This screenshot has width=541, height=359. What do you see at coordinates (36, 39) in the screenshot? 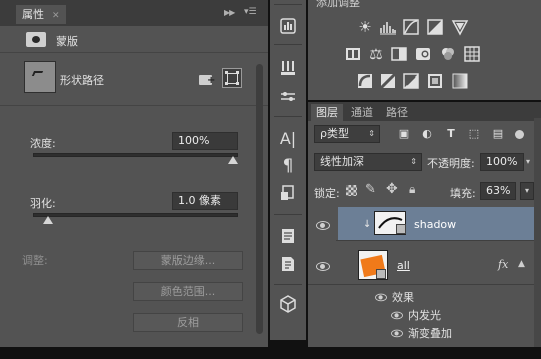
I see `pixel-mask-icon` at bounding box center [36, 39].